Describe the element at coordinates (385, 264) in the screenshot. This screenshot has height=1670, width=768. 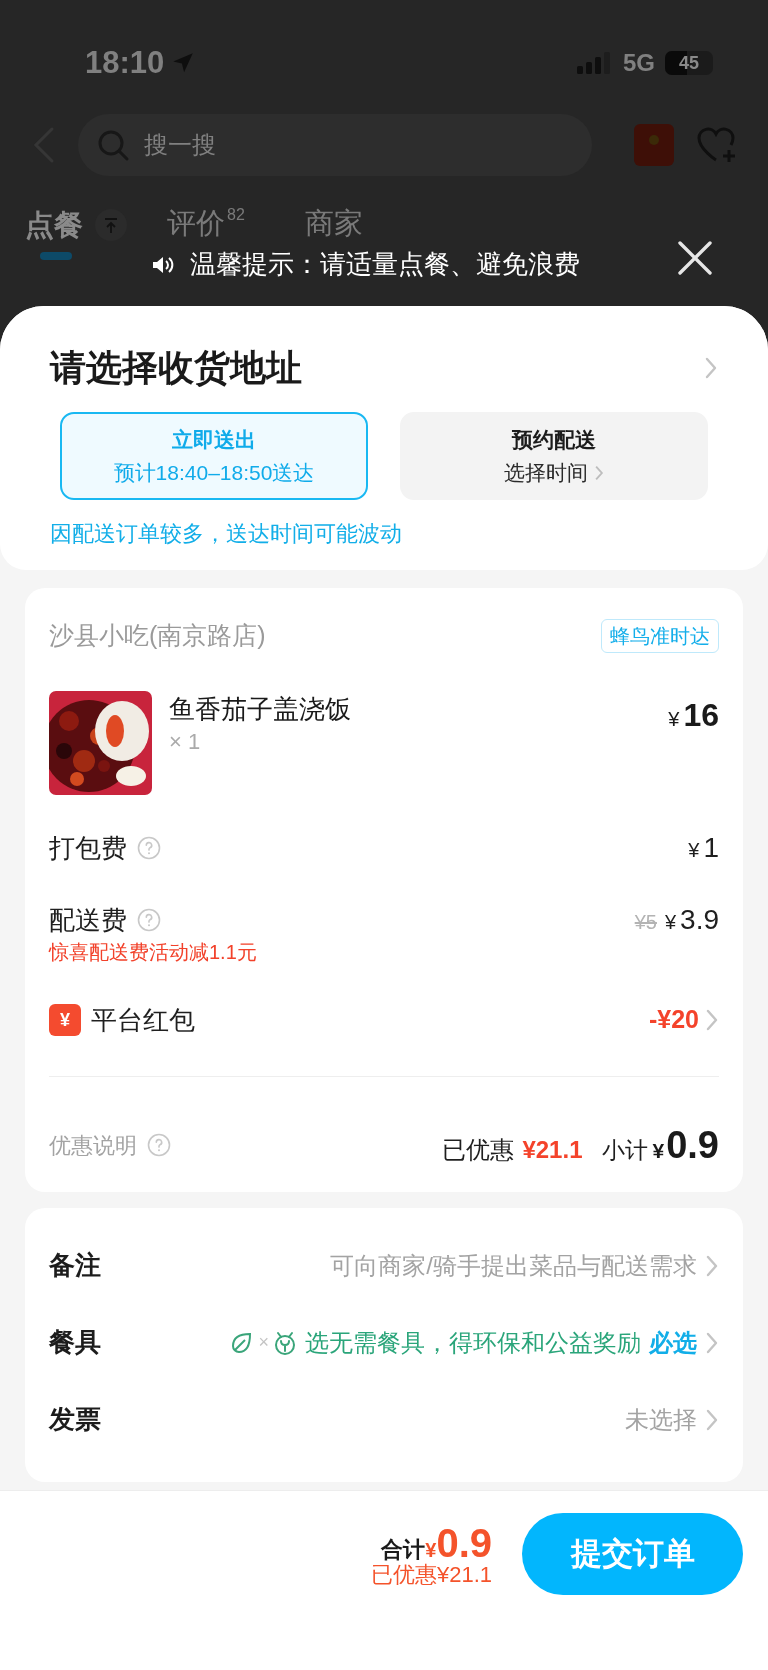
I see `notice-text: 温馨提示：请适量点餐、避免浪费` at that location.